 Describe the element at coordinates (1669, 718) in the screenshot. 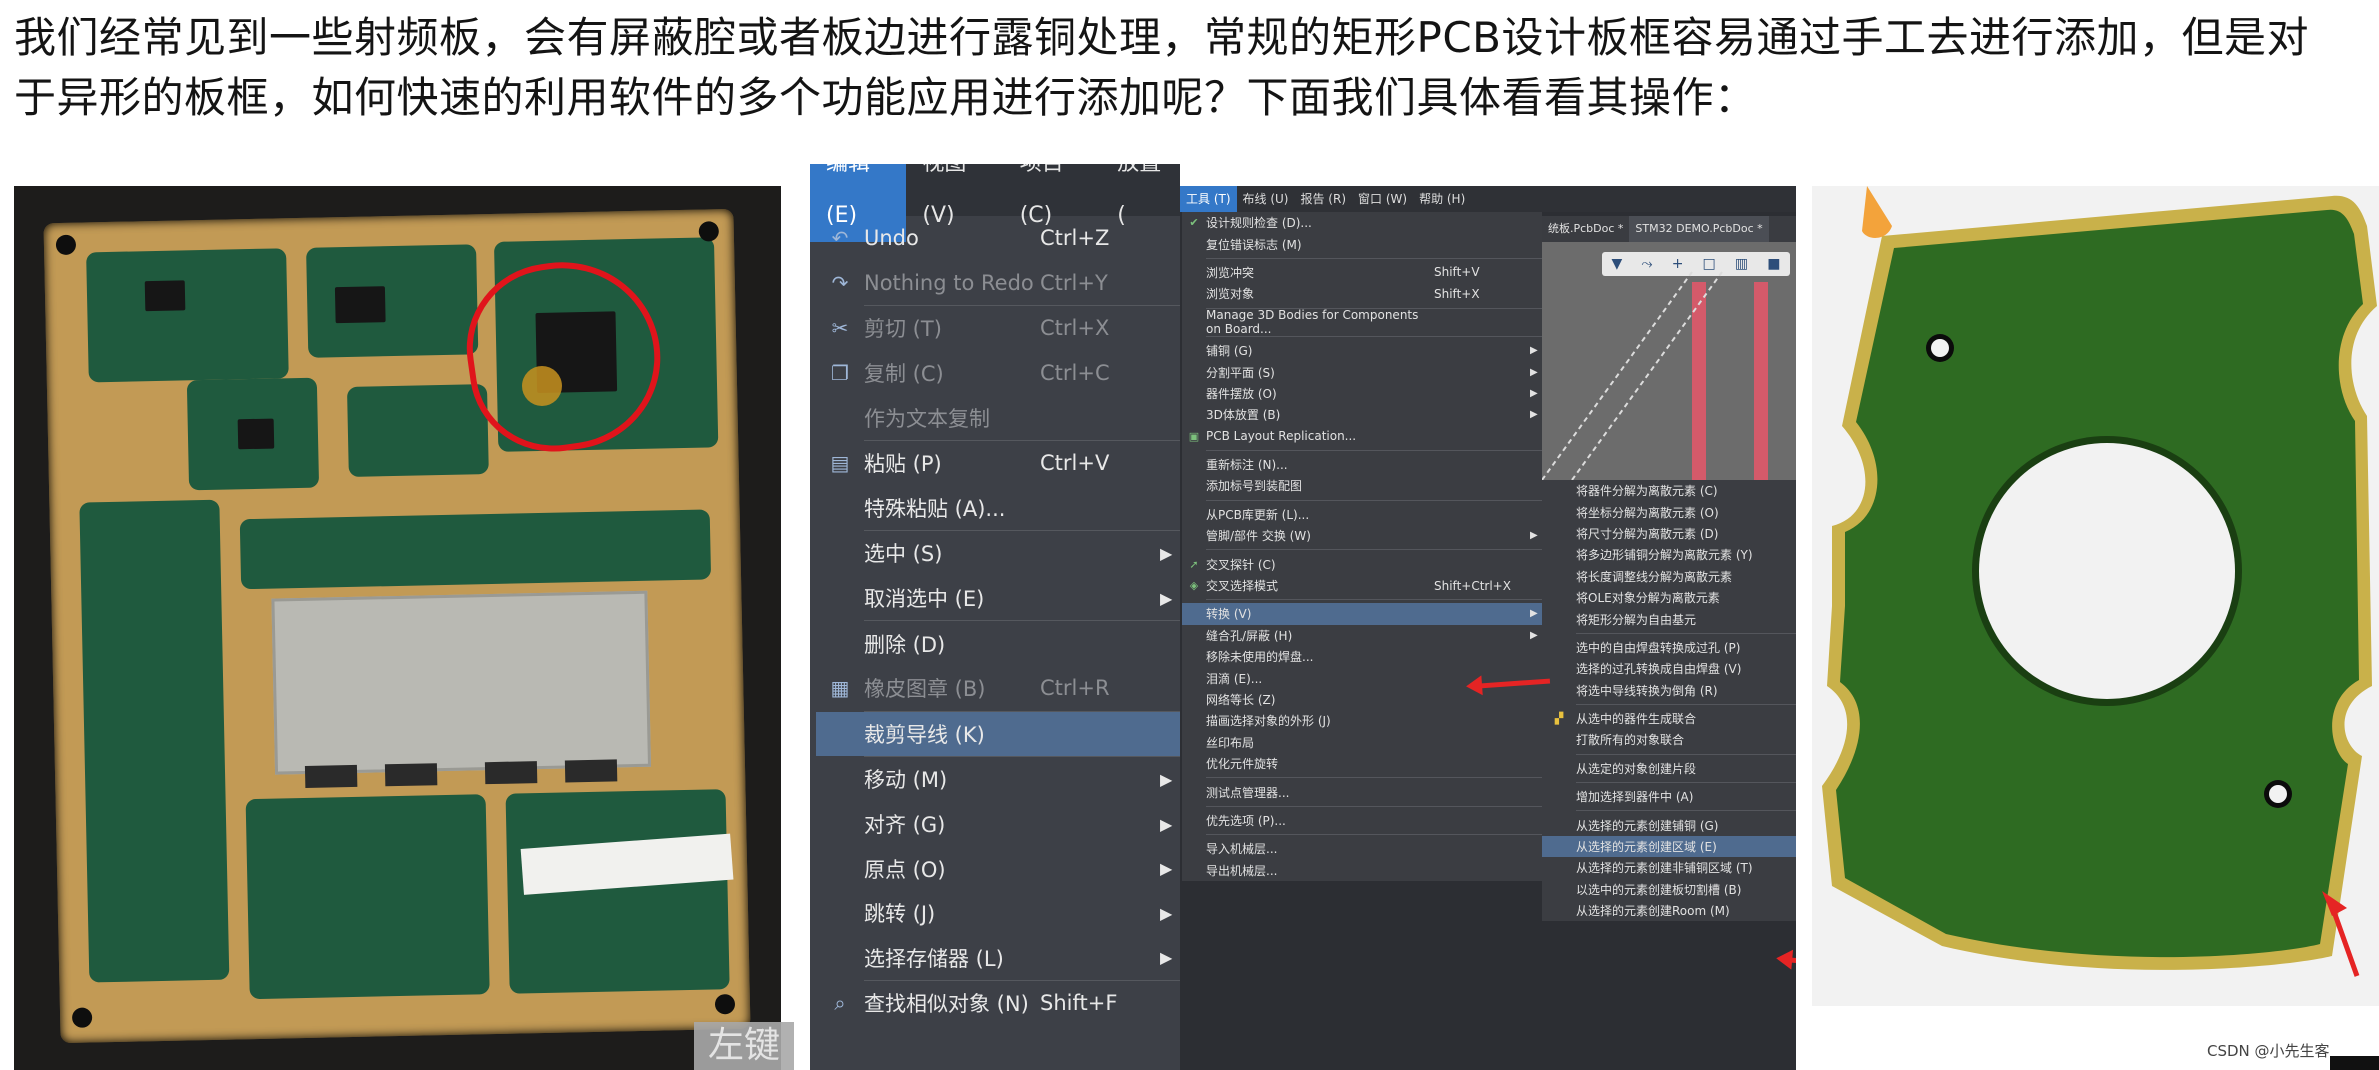

I see `submenu-item: ▞ 从选中的器件生成联合` at that location.